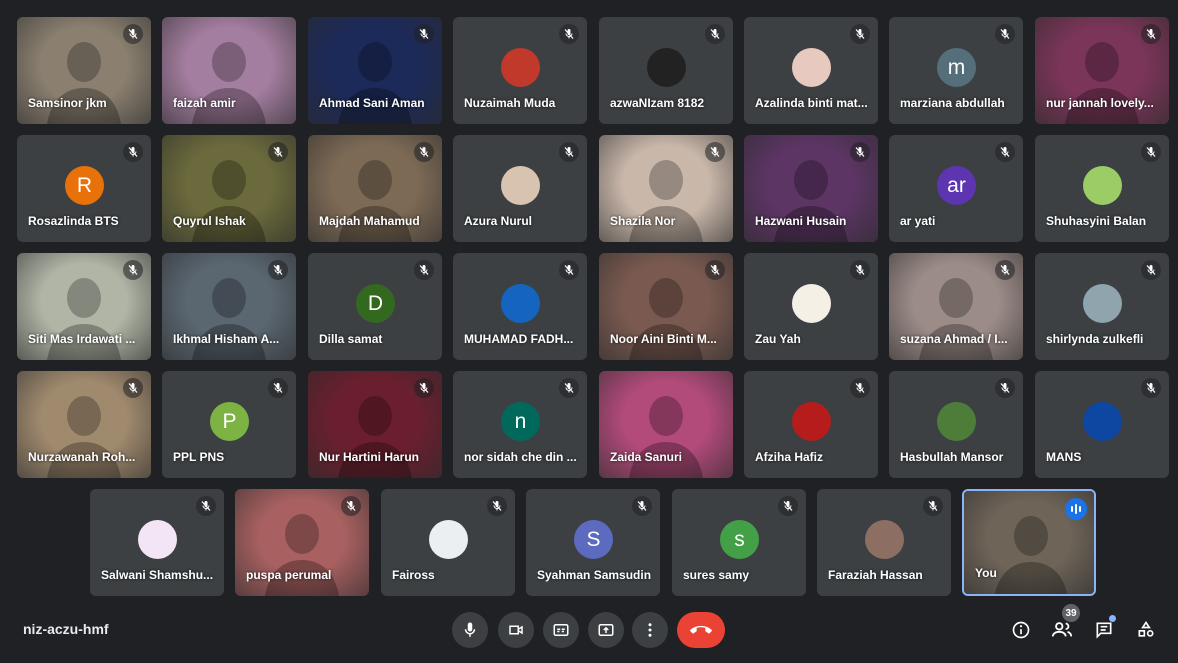 This screenshot has height=663, width=1178. Describe the element at coordinates (956, 424) in the screenshot. I see `participant-tile: Hasbullah Mansor` at that location.